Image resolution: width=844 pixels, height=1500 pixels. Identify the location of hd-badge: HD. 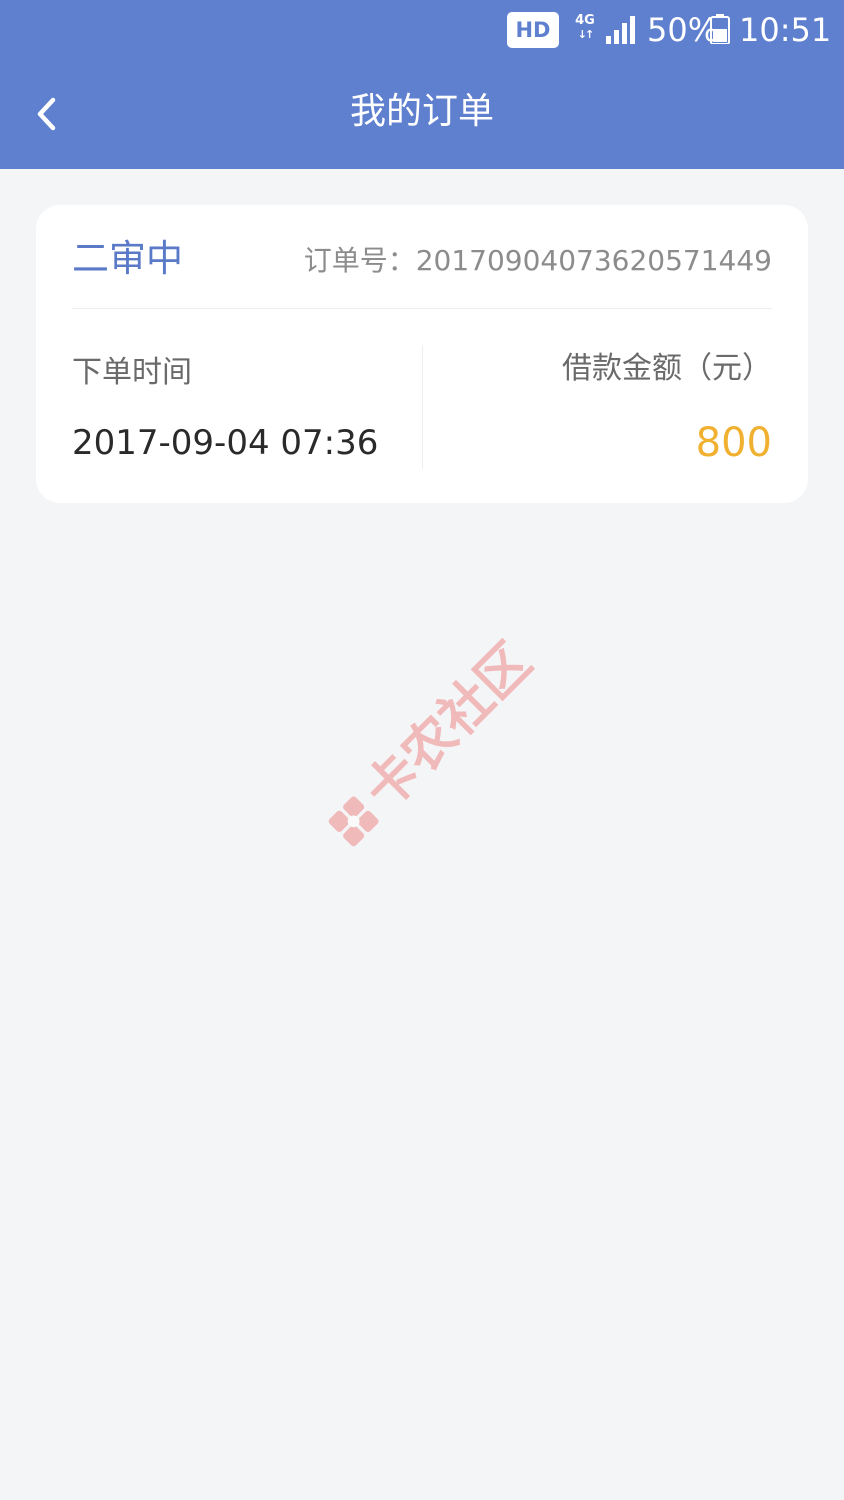
(533, 30).